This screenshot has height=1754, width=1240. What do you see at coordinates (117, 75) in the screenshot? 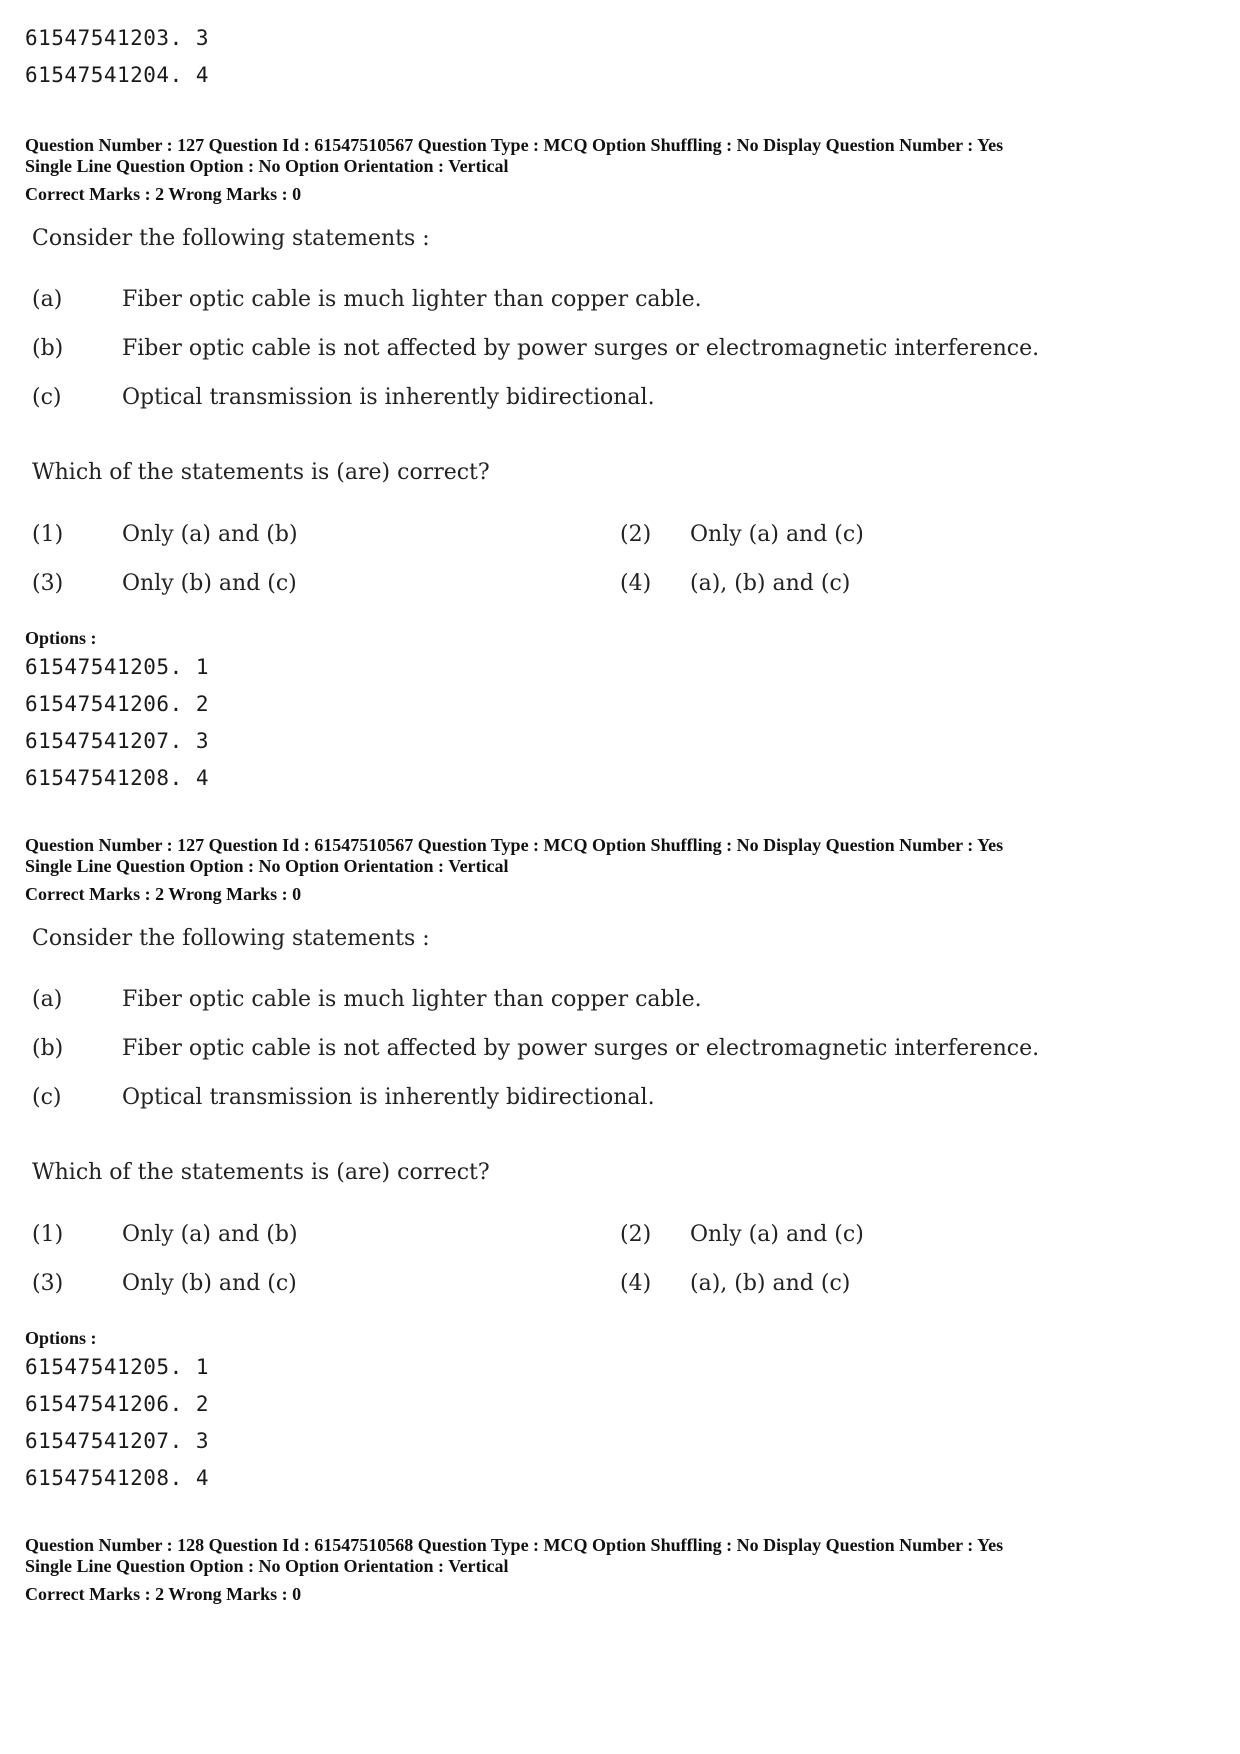
I see `option-id-line: 61547541204. 4` at bounding box center [117, 75].